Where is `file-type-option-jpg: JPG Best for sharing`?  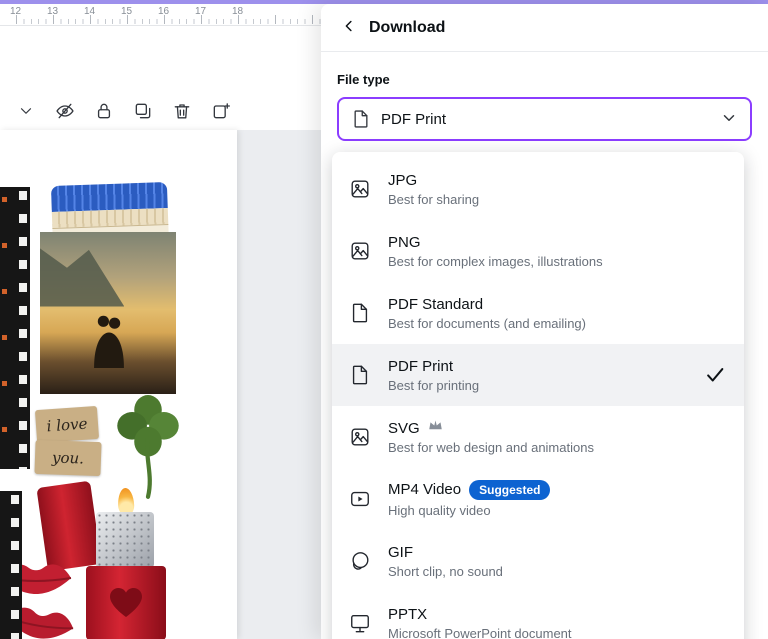
file-type-option-jpg: JPG Best for sharing is located at coordinates (538, 189).